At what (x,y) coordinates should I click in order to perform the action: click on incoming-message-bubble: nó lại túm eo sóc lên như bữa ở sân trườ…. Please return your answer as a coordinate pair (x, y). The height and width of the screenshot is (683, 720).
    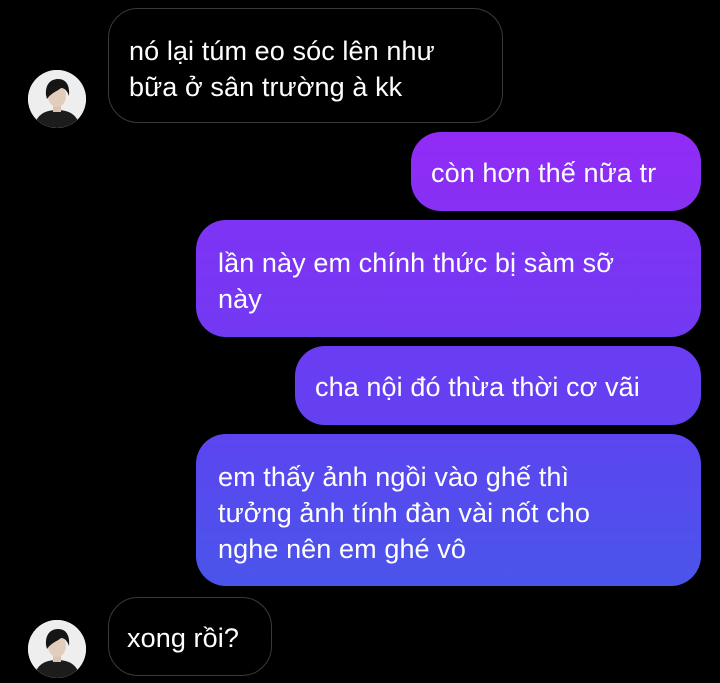
    Looking at the image, I should click on (305, 65).